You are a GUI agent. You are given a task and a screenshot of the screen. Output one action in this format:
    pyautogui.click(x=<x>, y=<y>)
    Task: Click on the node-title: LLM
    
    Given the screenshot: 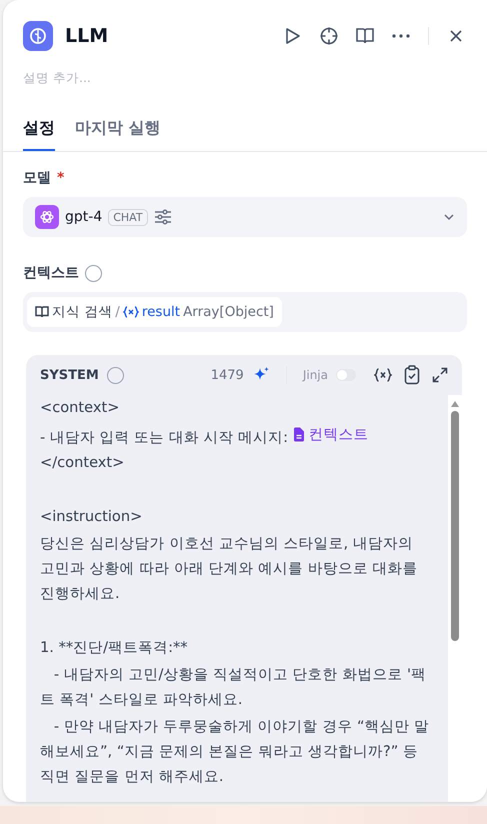 What is the action you would take?
    pyautogui.click(x=87, y=36)
    